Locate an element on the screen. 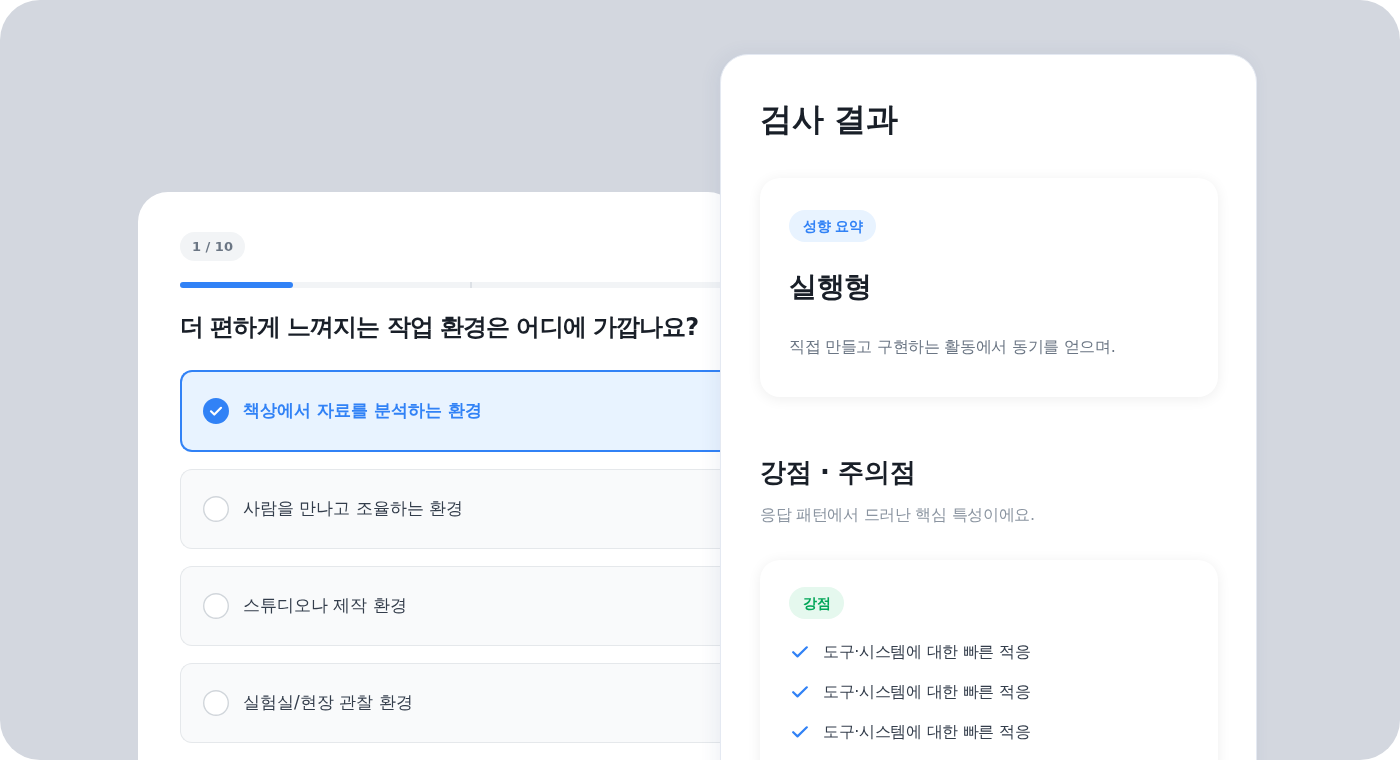 The image size is (1400, 760). progress-counter: 1 / 10 is located at coordinates (212, 246).